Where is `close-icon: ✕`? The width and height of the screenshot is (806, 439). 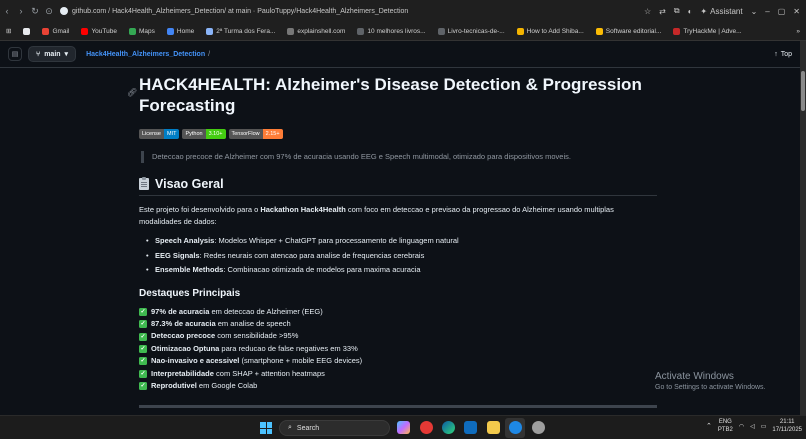
close-icon: ✕ is located at coordinates (796, 11).